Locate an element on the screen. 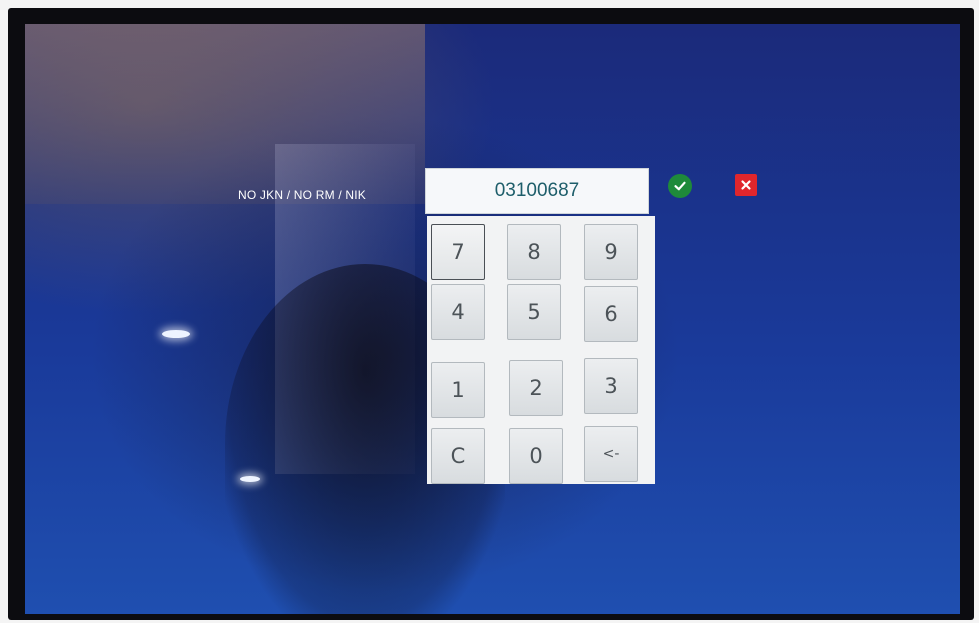  key-1: 1 is located at coordinates (458, 390).